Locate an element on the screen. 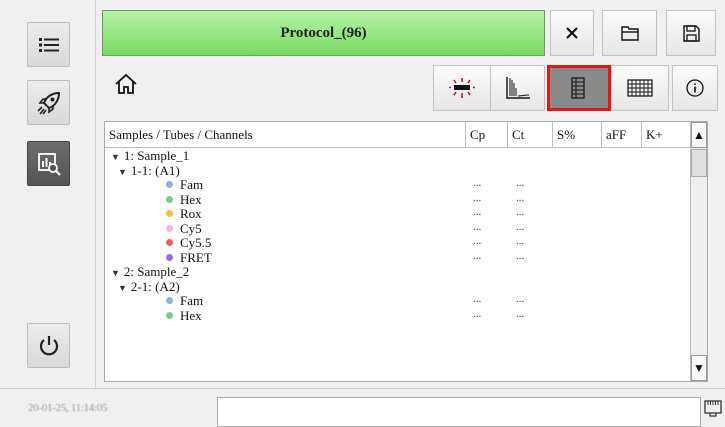  row-label: 2-1: (A2) is located at coordinates (155, 286).